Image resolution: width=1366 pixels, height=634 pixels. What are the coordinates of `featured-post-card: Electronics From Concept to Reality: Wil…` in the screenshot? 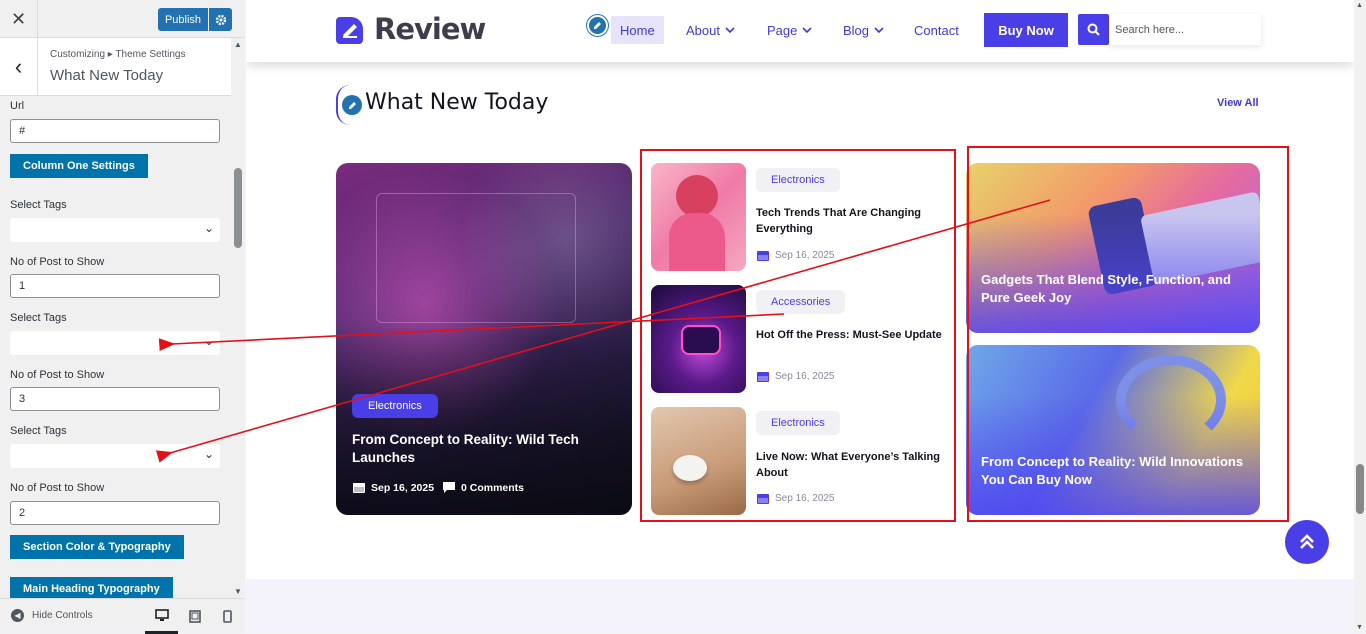 It's located at (484, 339).